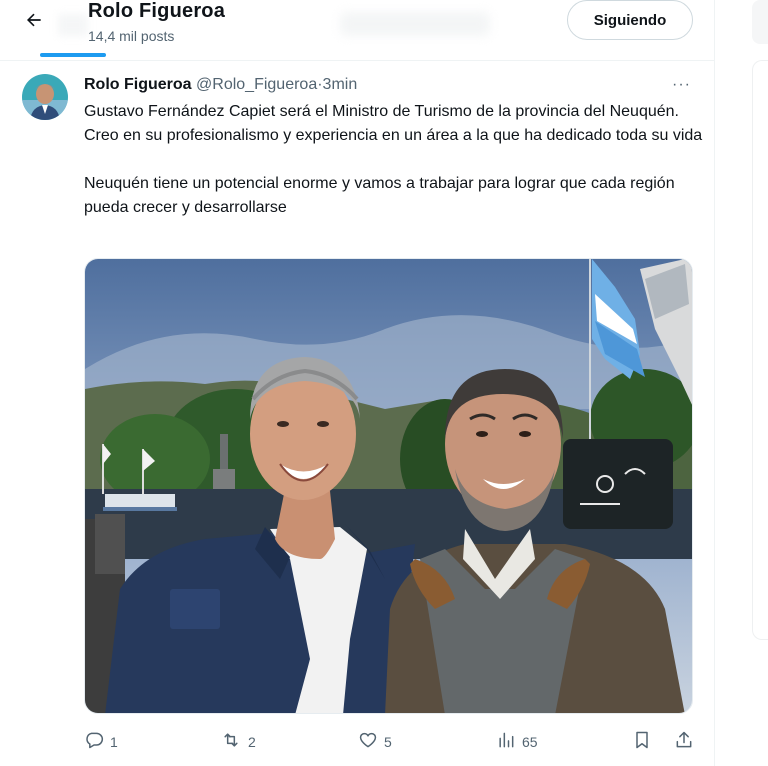  I want to click on bookmark-icon, so click(642, 741).